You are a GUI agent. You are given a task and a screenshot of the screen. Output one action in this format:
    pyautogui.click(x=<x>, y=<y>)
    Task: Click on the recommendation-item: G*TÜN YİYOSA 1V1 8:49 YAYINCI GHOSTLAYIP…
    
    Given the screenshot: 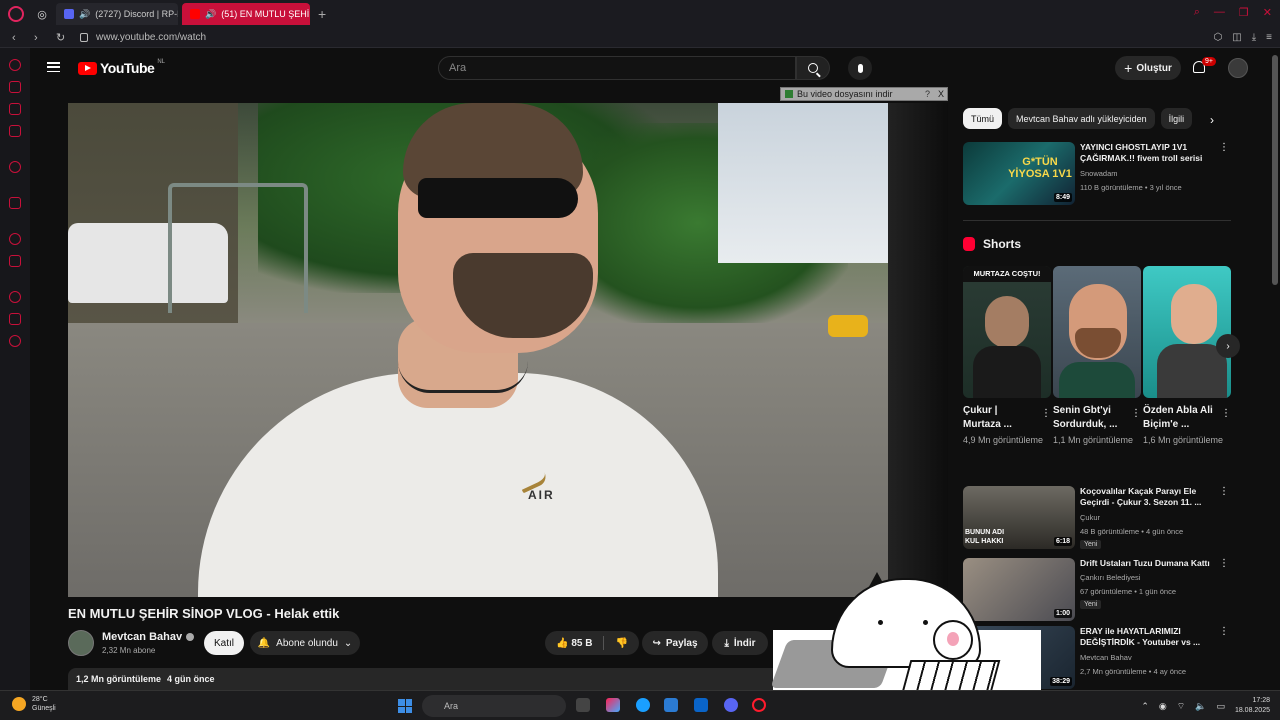 What is the action you would take?
    pyautogui.click(x=1097, y=174)
    